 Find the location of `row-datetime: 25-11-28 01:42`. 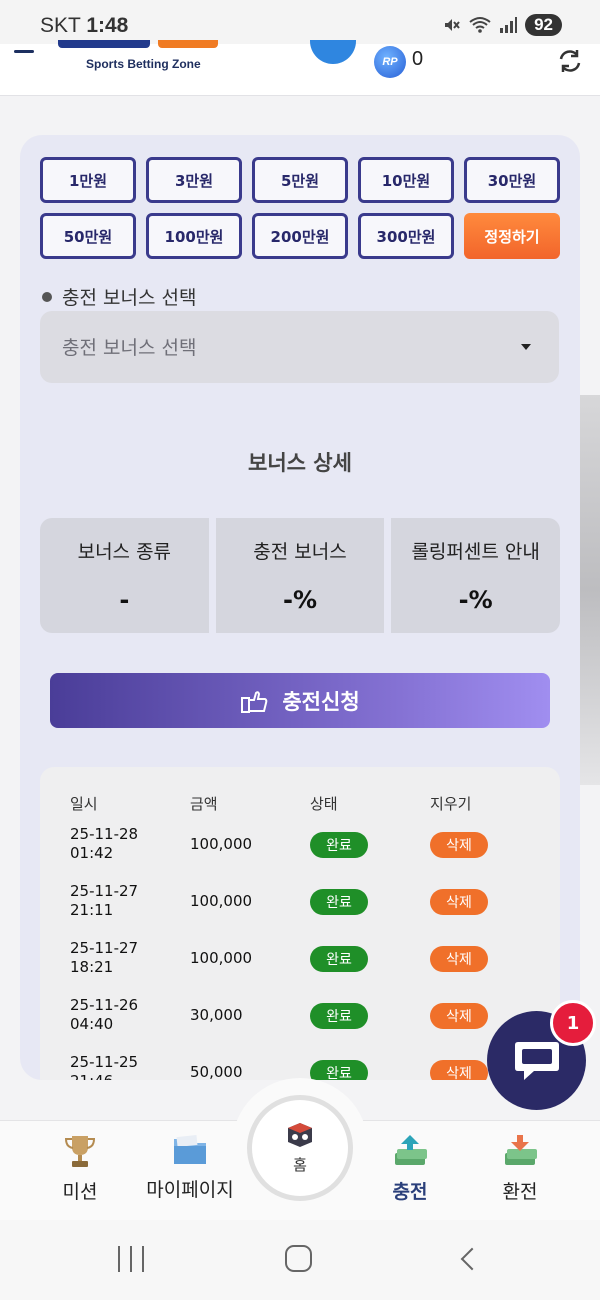

row-datetime: 25-11-28 01:42 is located at coordinates (104, 844).